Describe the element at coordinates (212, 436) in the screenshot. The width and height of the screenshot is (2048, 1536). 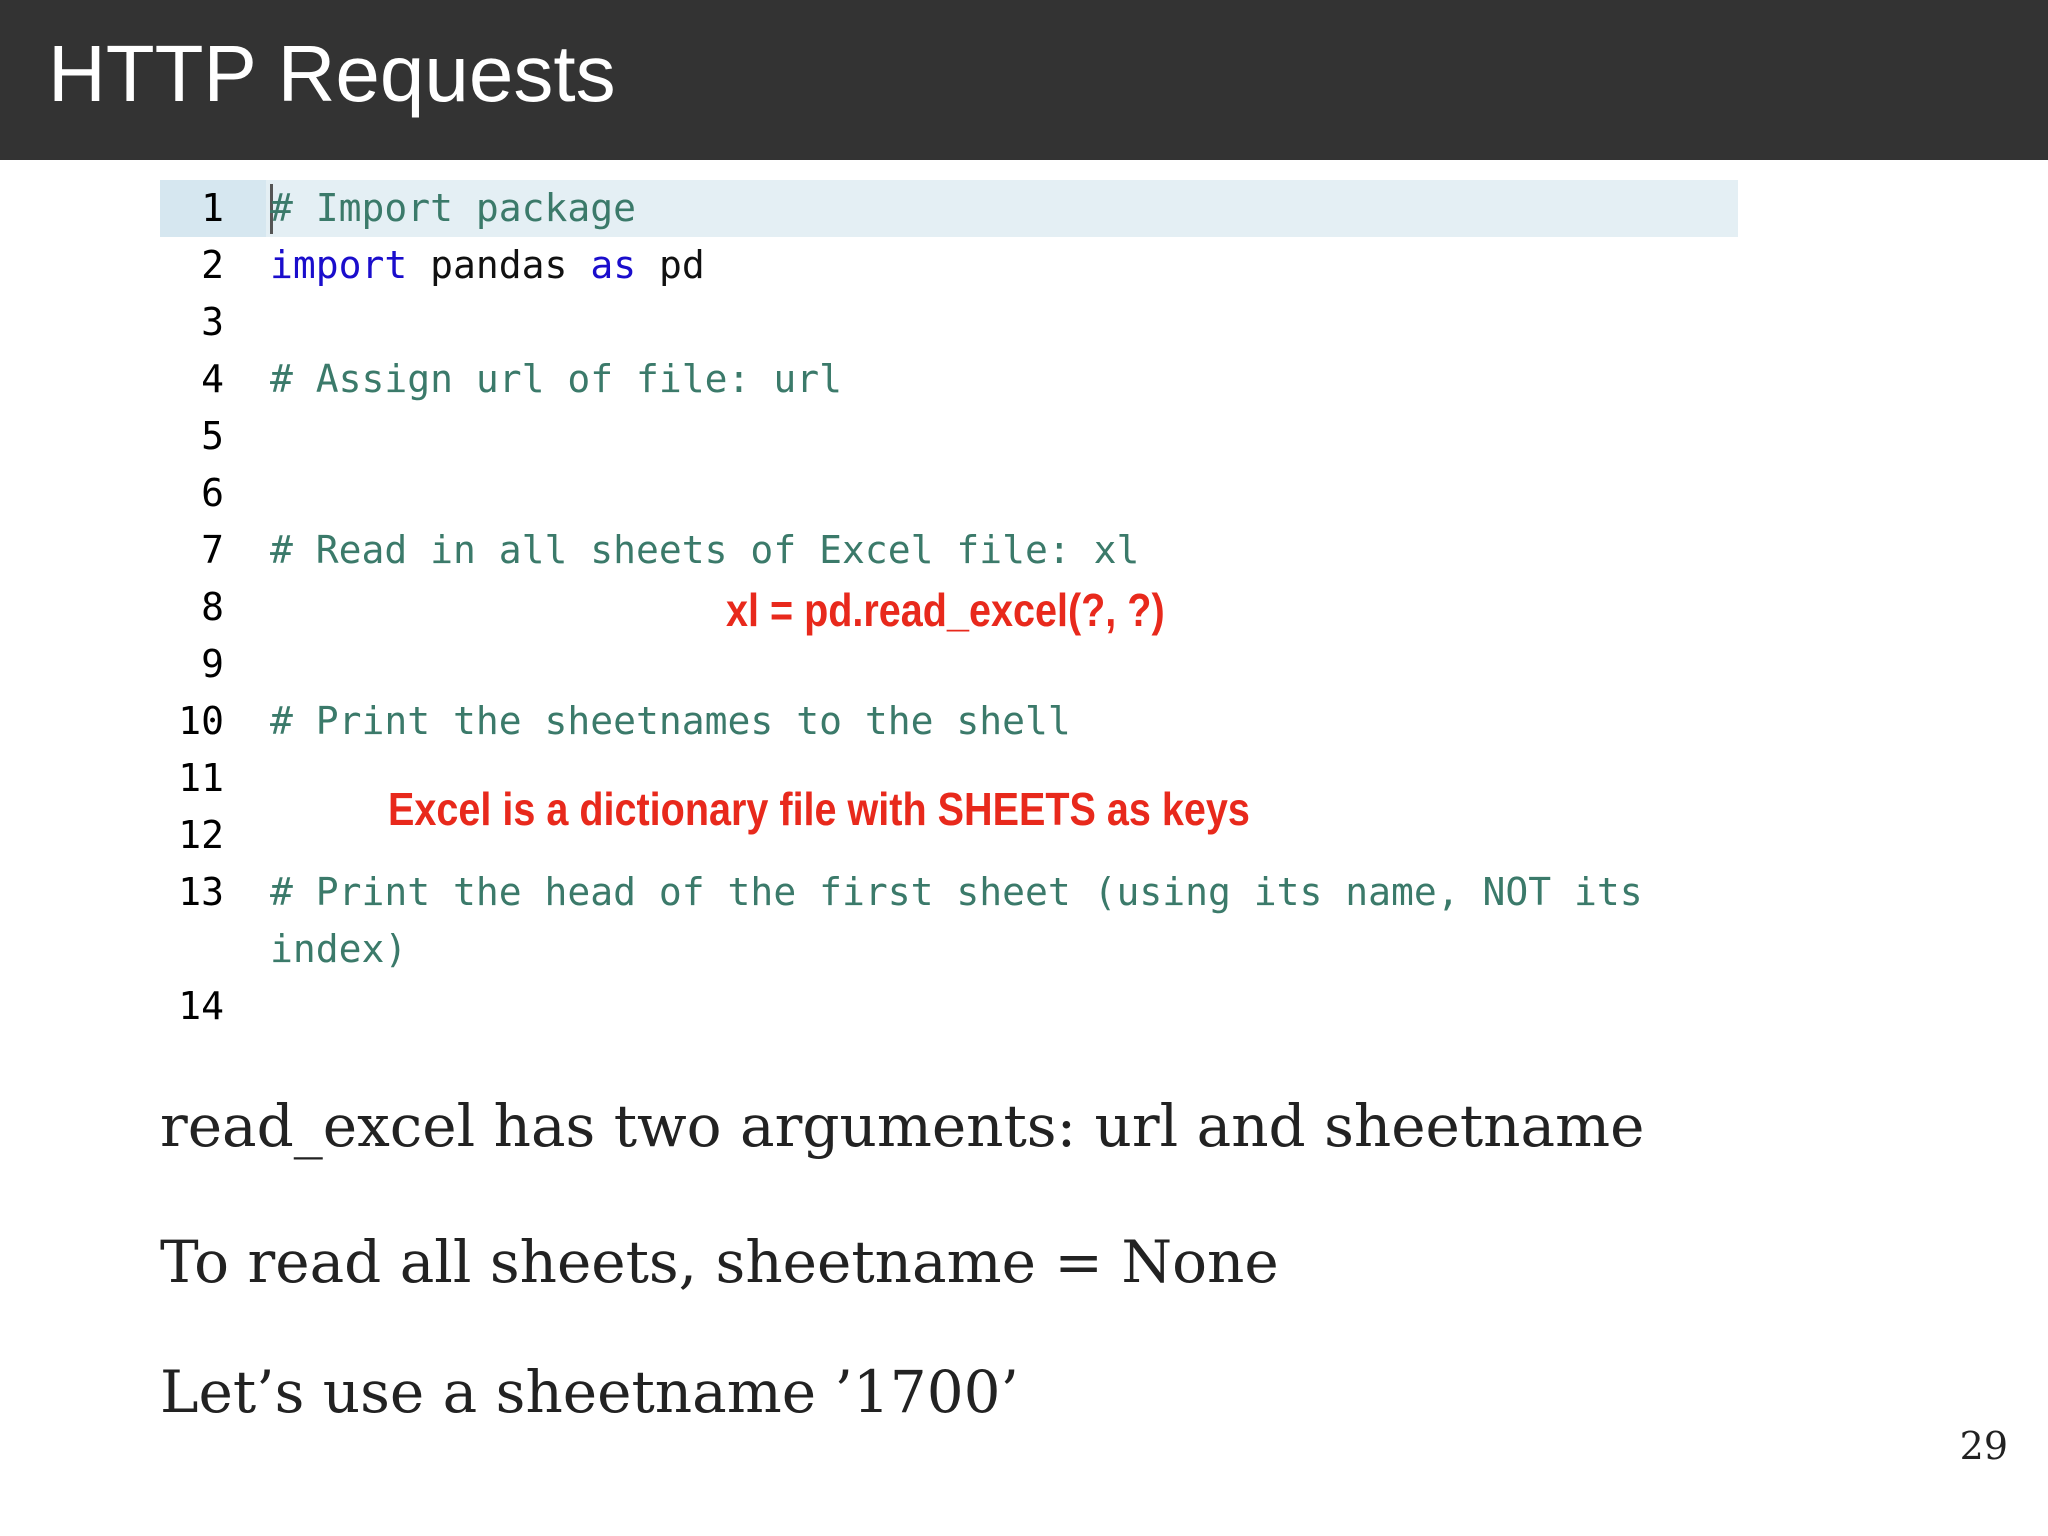
I see `line-number: 5` at that location.